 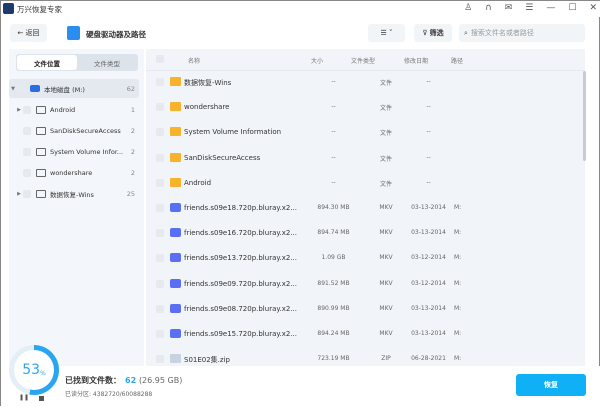 I want to click on tree-item: ▶ 数据恢复-Wins 25, so click(x=74, y=193).